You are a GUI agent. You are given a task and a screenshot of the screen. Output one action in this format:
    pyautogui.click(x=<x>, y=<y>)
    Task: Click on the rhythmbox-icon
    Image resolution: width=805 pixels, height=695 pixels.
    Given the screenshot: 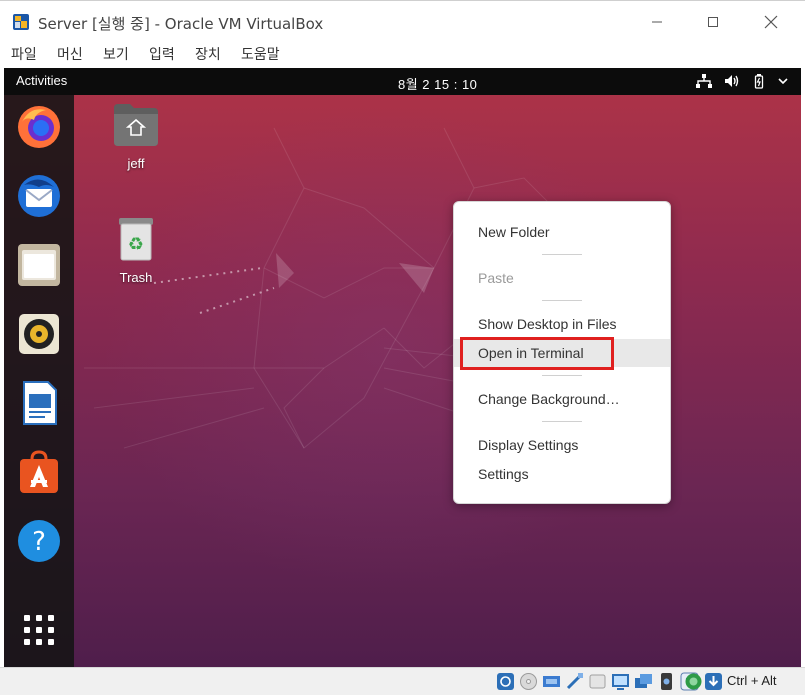 What is the action you would take?
    pyautogui.click(x=39, y=334)
    